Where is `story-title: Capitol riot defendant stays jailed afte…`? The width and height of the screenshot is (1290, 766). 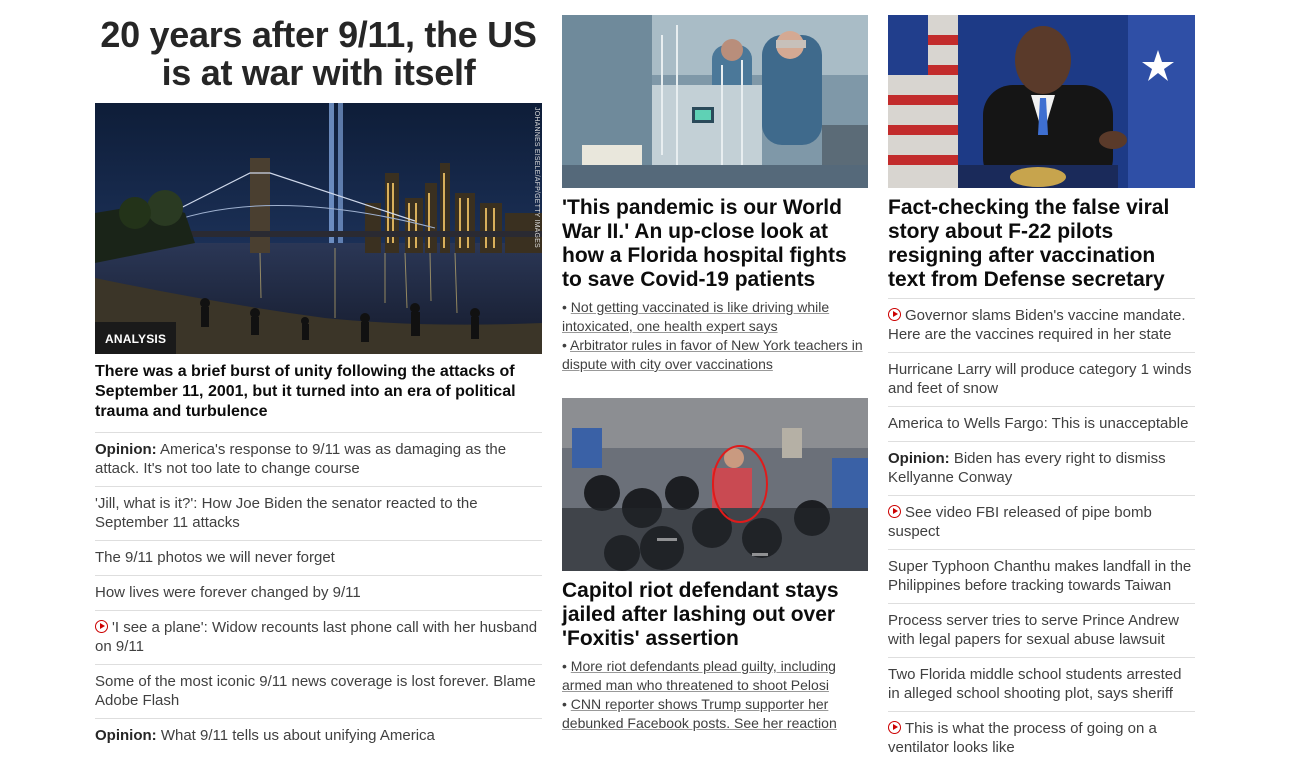 story-title: Capitol riot defendant stays jailed afte… is located at coordinates (715, 615).